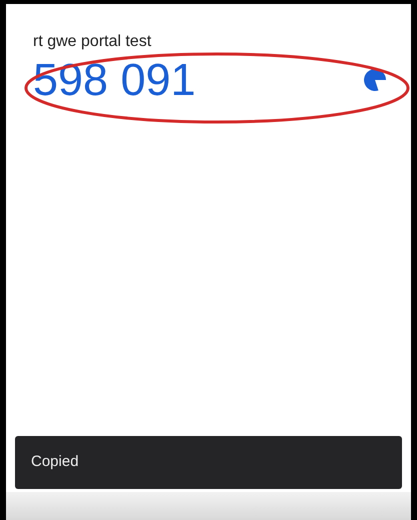 The image size is (417, 520). What do you see at coordinates (55, 462) in the screenshot?
I see `snackbar-message: Copied` at bounding box center [55, 462].